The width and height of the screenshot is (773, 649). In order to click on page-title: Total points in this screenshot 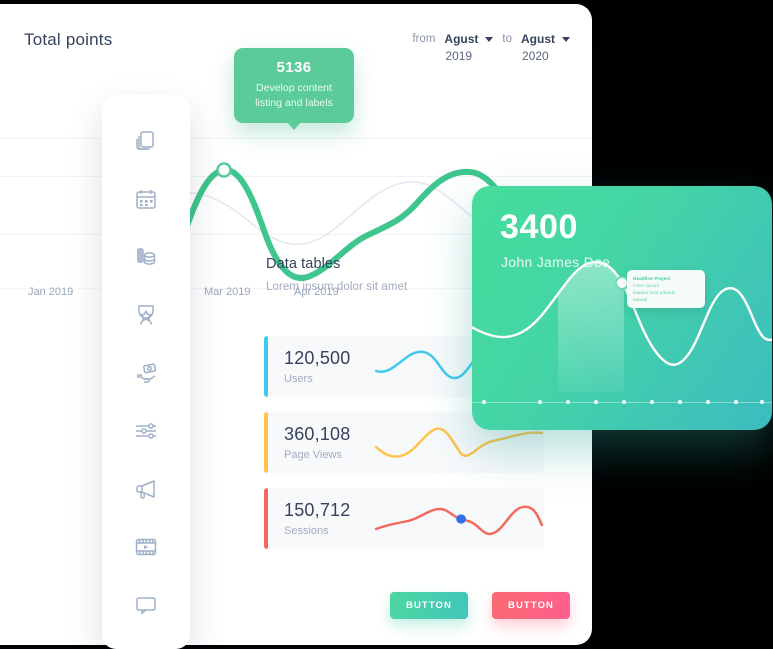, I will do `click(68, 39)`.